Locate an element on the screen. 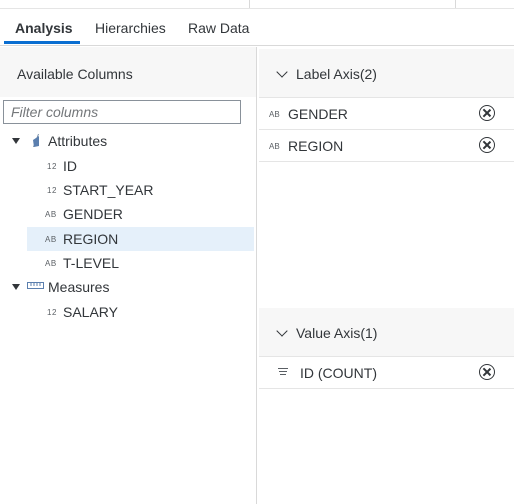 The image size is (514, 504). available-columns-header: Available Columns is located at coordinates (128, 72).